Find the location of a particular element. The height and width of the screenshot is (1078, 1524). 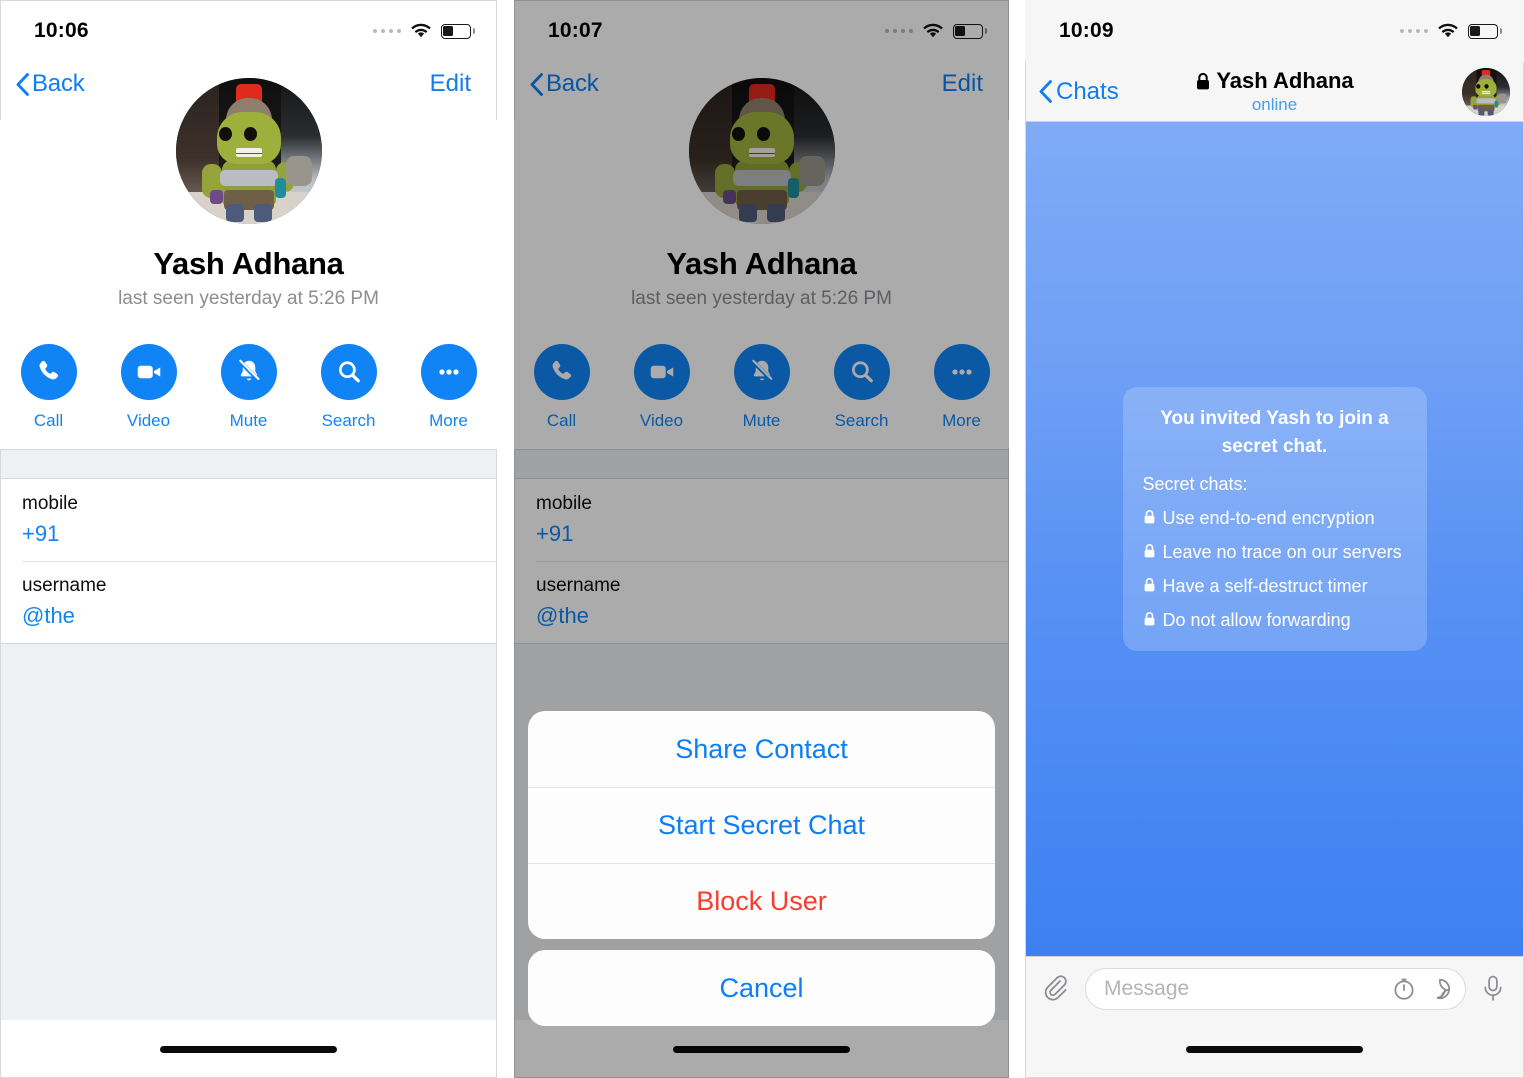

service-message-bullet: Use end-to-end encryption is located at coordinates (1275, 518).